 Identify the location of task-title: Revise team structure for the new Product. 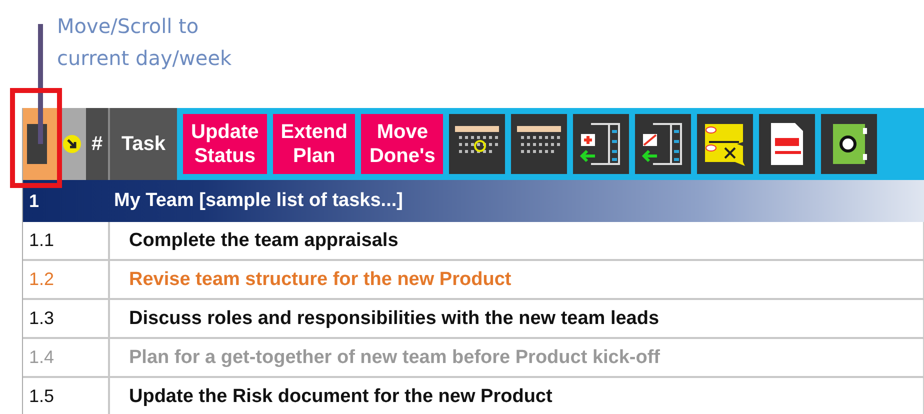
(515, 279).